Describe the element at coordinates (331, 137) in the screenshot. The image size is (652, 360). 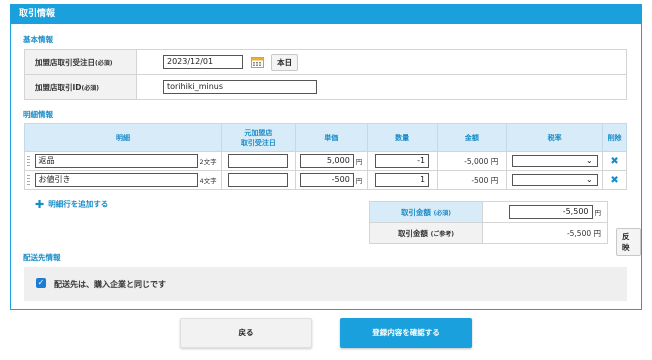
I see `column-header-unit-price: 単価` at that location.